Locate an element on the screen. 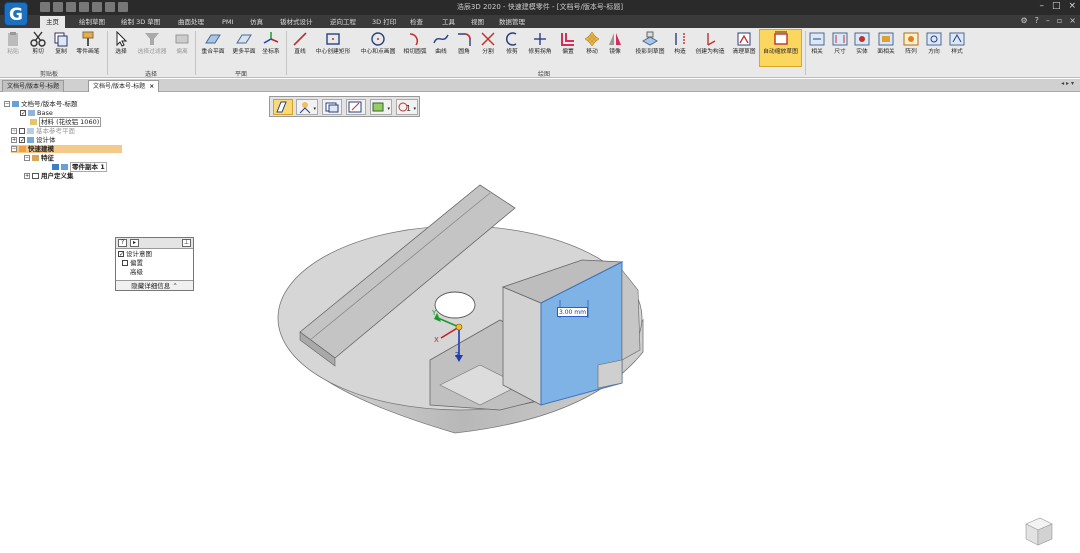  hole is located at coordinates (455, 305).